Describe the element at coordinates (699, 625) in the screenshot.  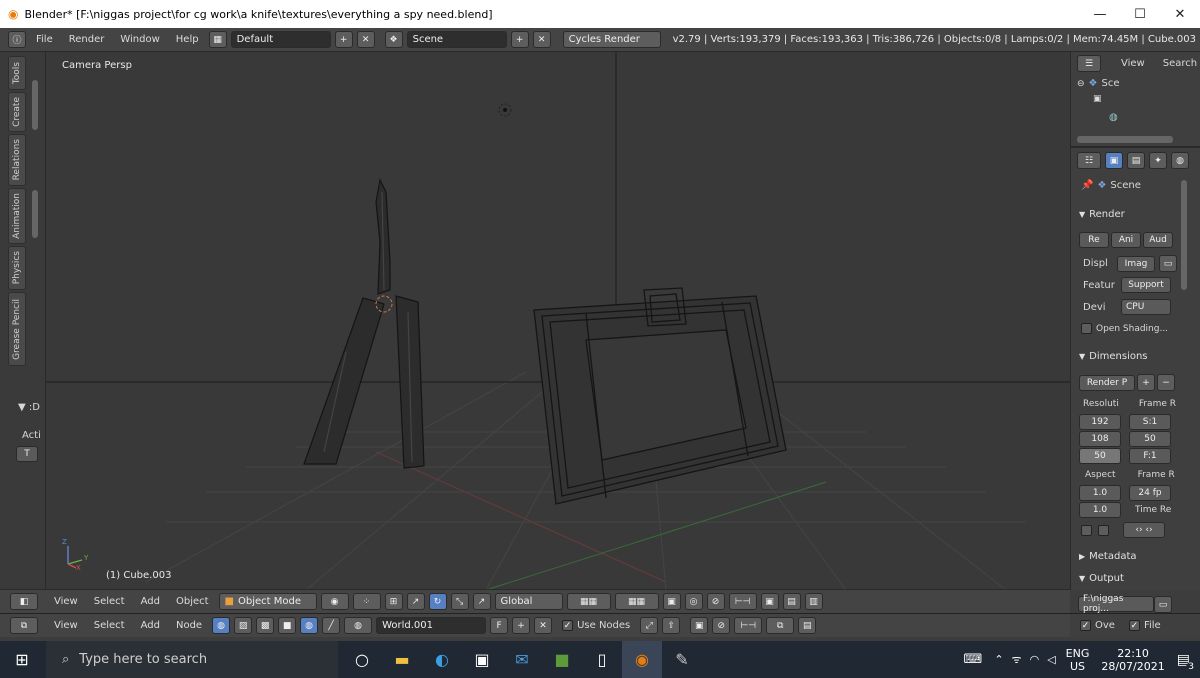
I see `backdrop-icon: ▣` at that location.